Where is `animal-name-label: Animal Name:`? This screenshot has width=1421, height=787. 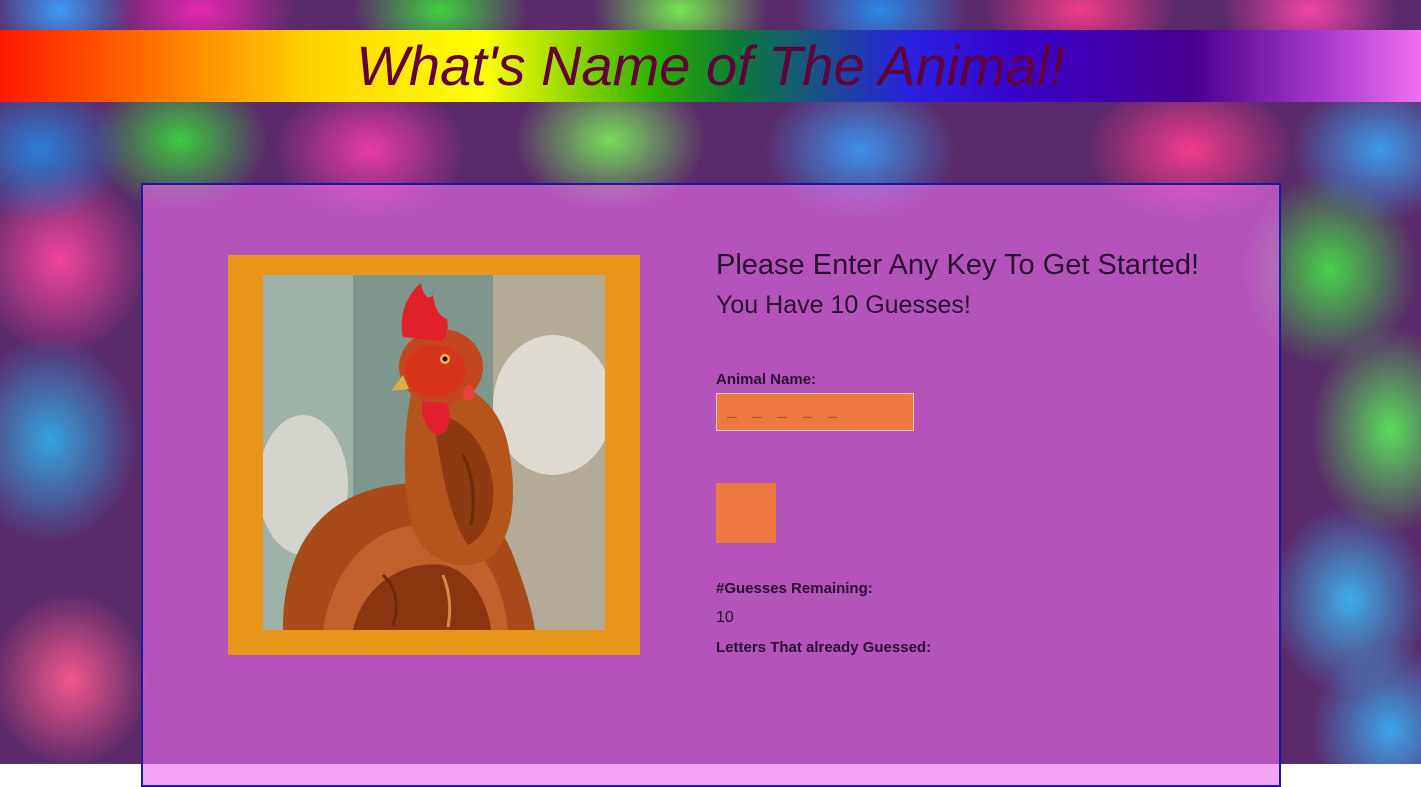
animal-name-label: Animal Name: is located at coordinates (766, 379).